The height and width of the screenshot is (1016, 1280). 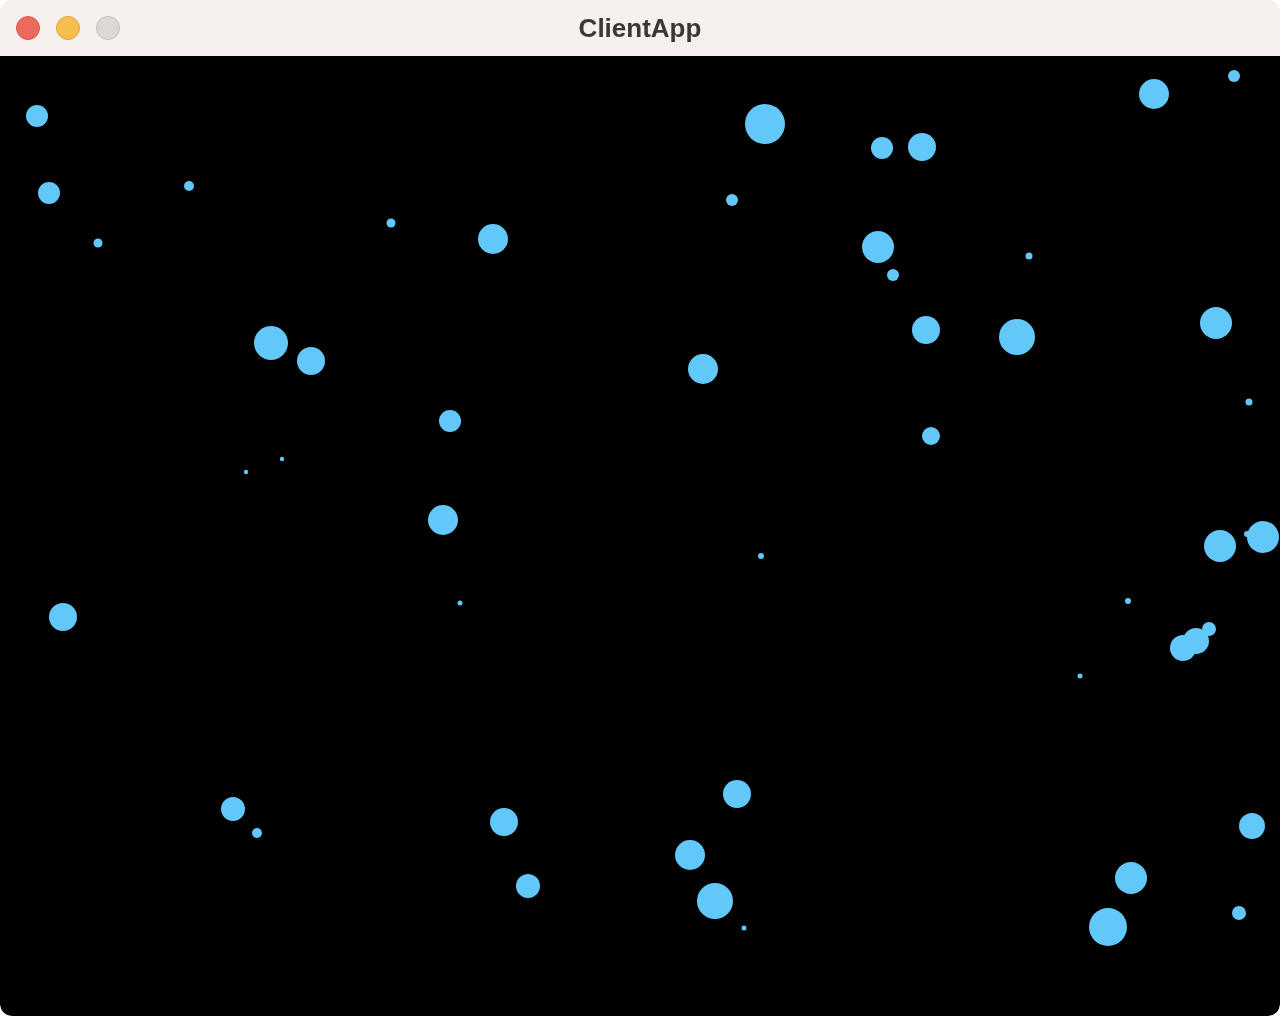 I want to click on close-button, so click(x=28, y=28).